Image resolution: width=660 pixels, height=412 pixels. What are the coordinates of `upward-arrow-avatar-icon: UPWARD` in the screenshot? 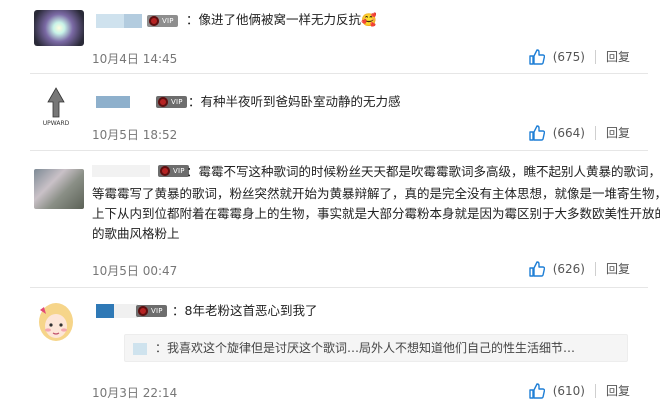 It's located at (56, 106).